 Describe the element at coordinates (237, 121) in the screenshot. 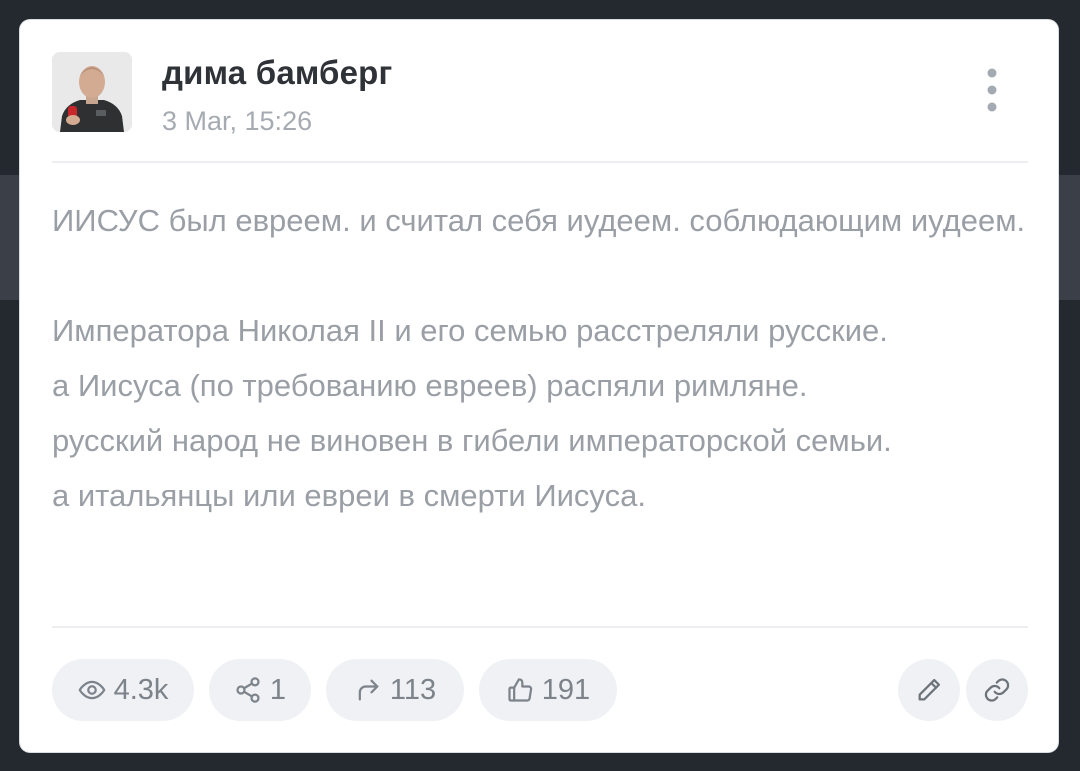

I see `post-date: 3 Mar, 15:26` at that location.